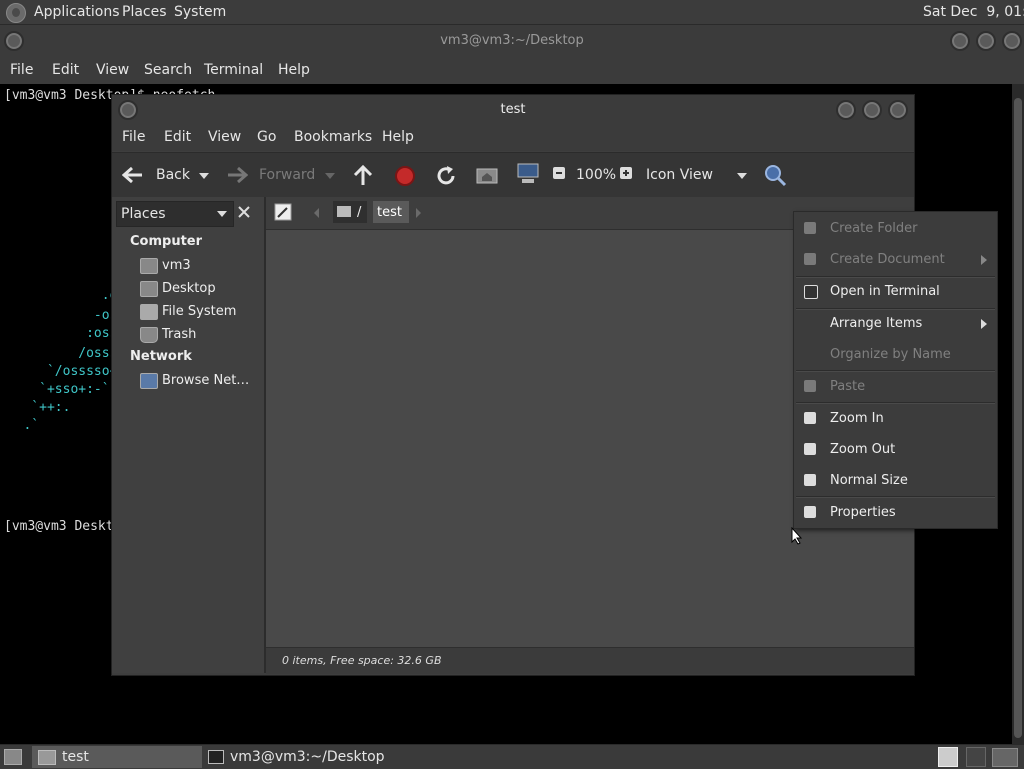 The height and width of the screenshot is (769, 1024). What do you see at coordinates (283, 212) in the screenshot?
I see `edit-location-icon` at bounding box center [283, 212].